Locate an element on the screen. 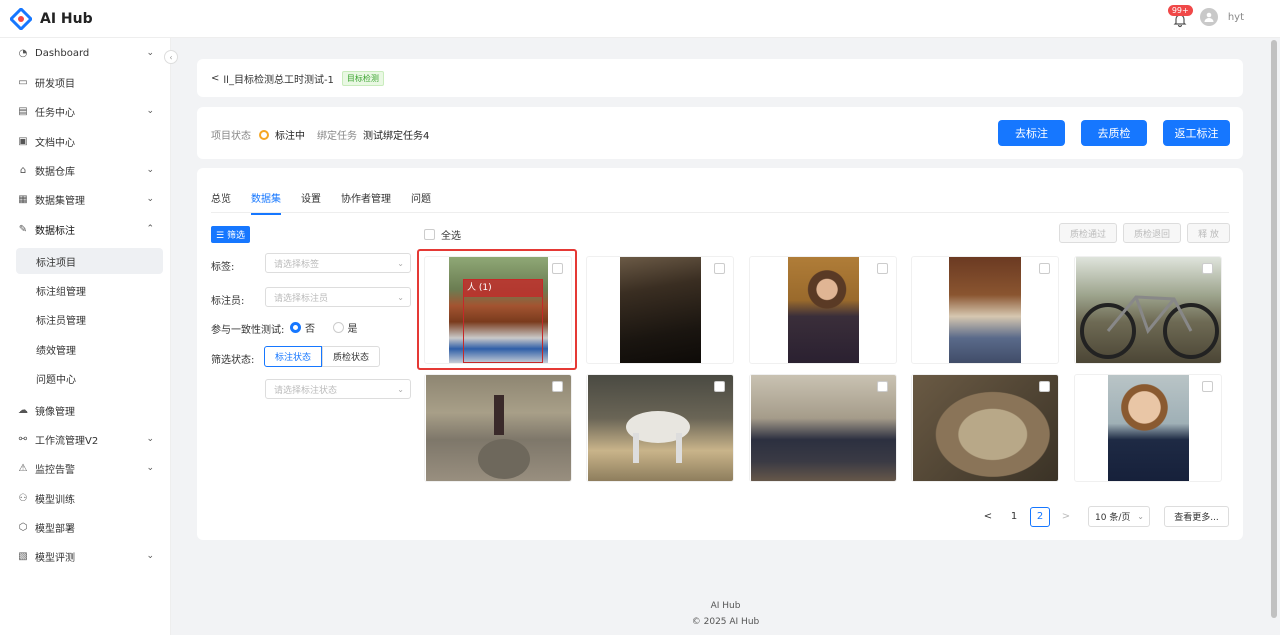  prev-page-button: < is located at coordinates (988, 517).